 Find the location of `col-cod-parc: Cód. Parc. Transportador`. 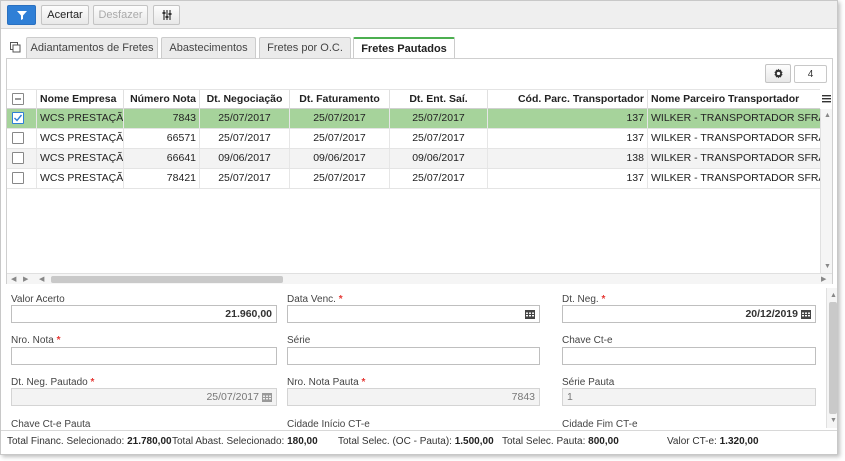

col-cod-parc: Cód. Parc. Transportador is located at coordinates (568, 99).